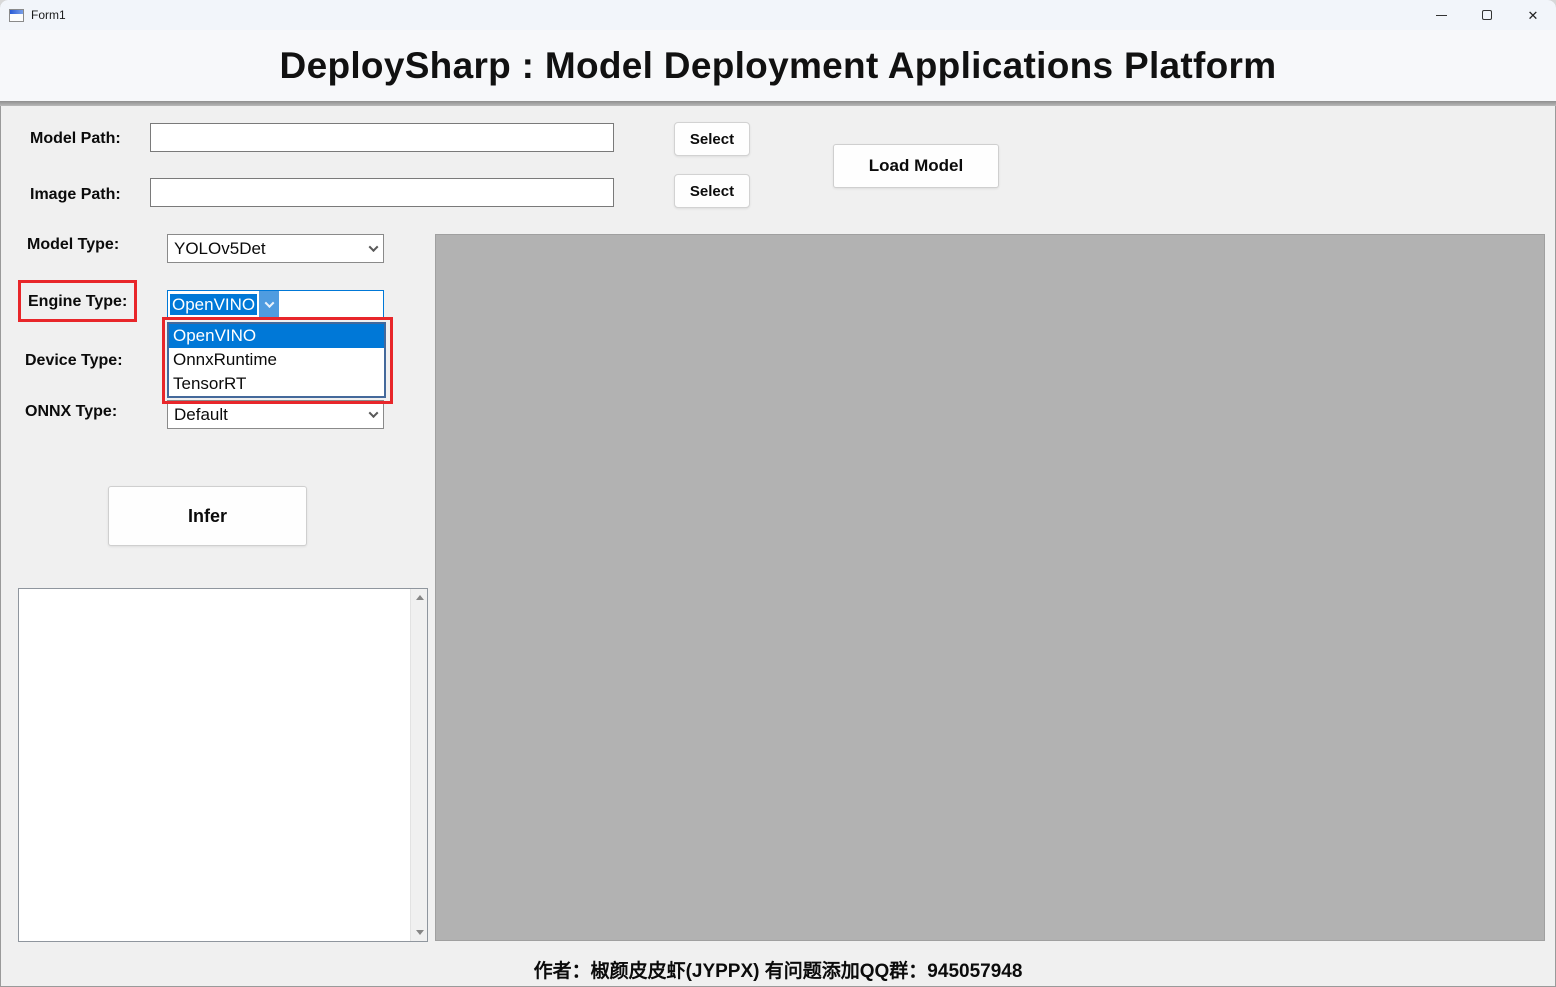 This screenshot has height=987, width=1556. What do you see at coordinates (712, 139) in the screenshot?
I see `model-path-select-button: Select` at bounding box center [712, 139].